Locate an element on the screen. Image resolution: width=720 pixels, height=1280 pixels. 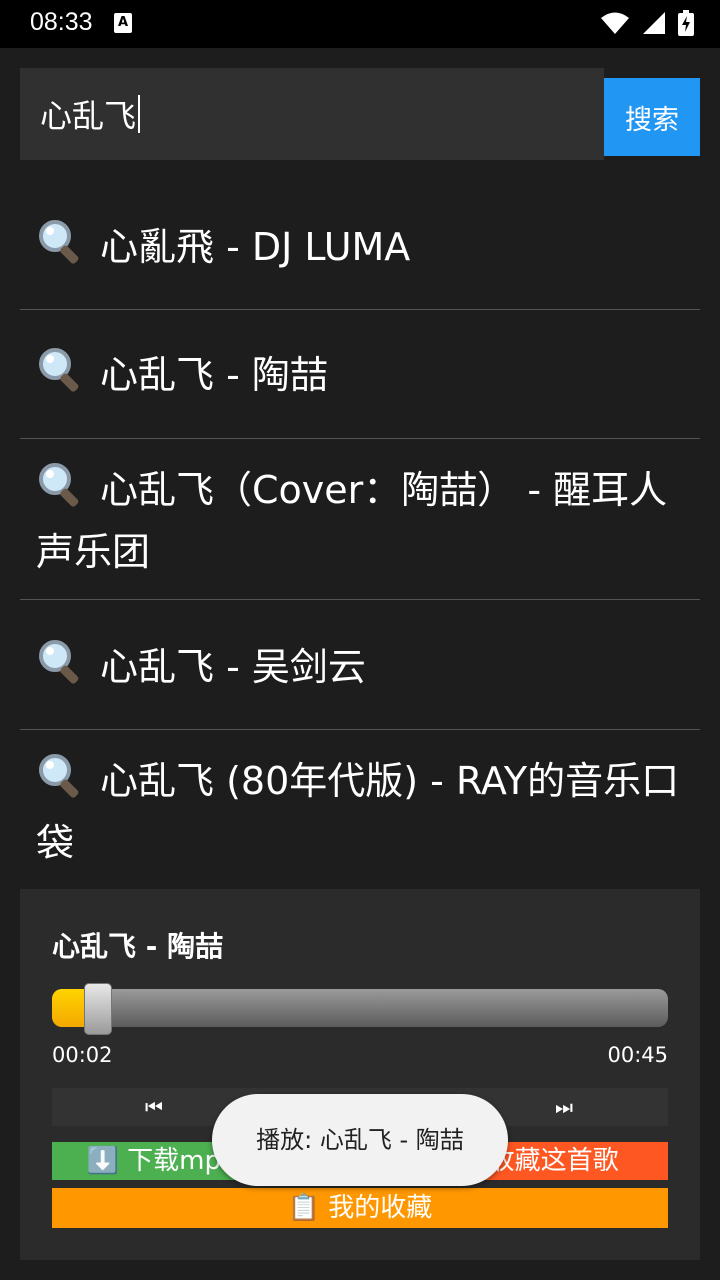
result-label: 心乱飞 - 吴剑云 is located at coordinates (233, 667).